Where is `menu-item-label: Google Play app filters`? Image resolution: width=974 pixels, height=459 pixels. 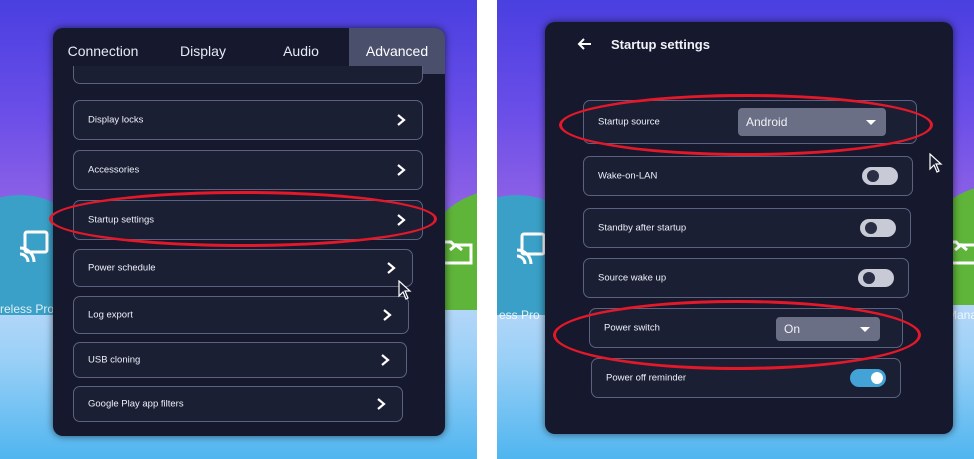 menu-item-label: Google Play app filters is located at coordinates (136, 404).